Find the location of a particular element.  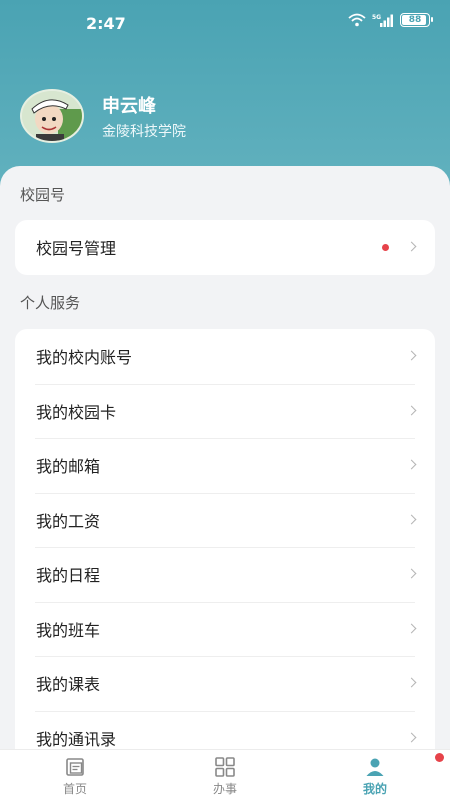

status-time: 2:47 is located at coordinates (106, 23).